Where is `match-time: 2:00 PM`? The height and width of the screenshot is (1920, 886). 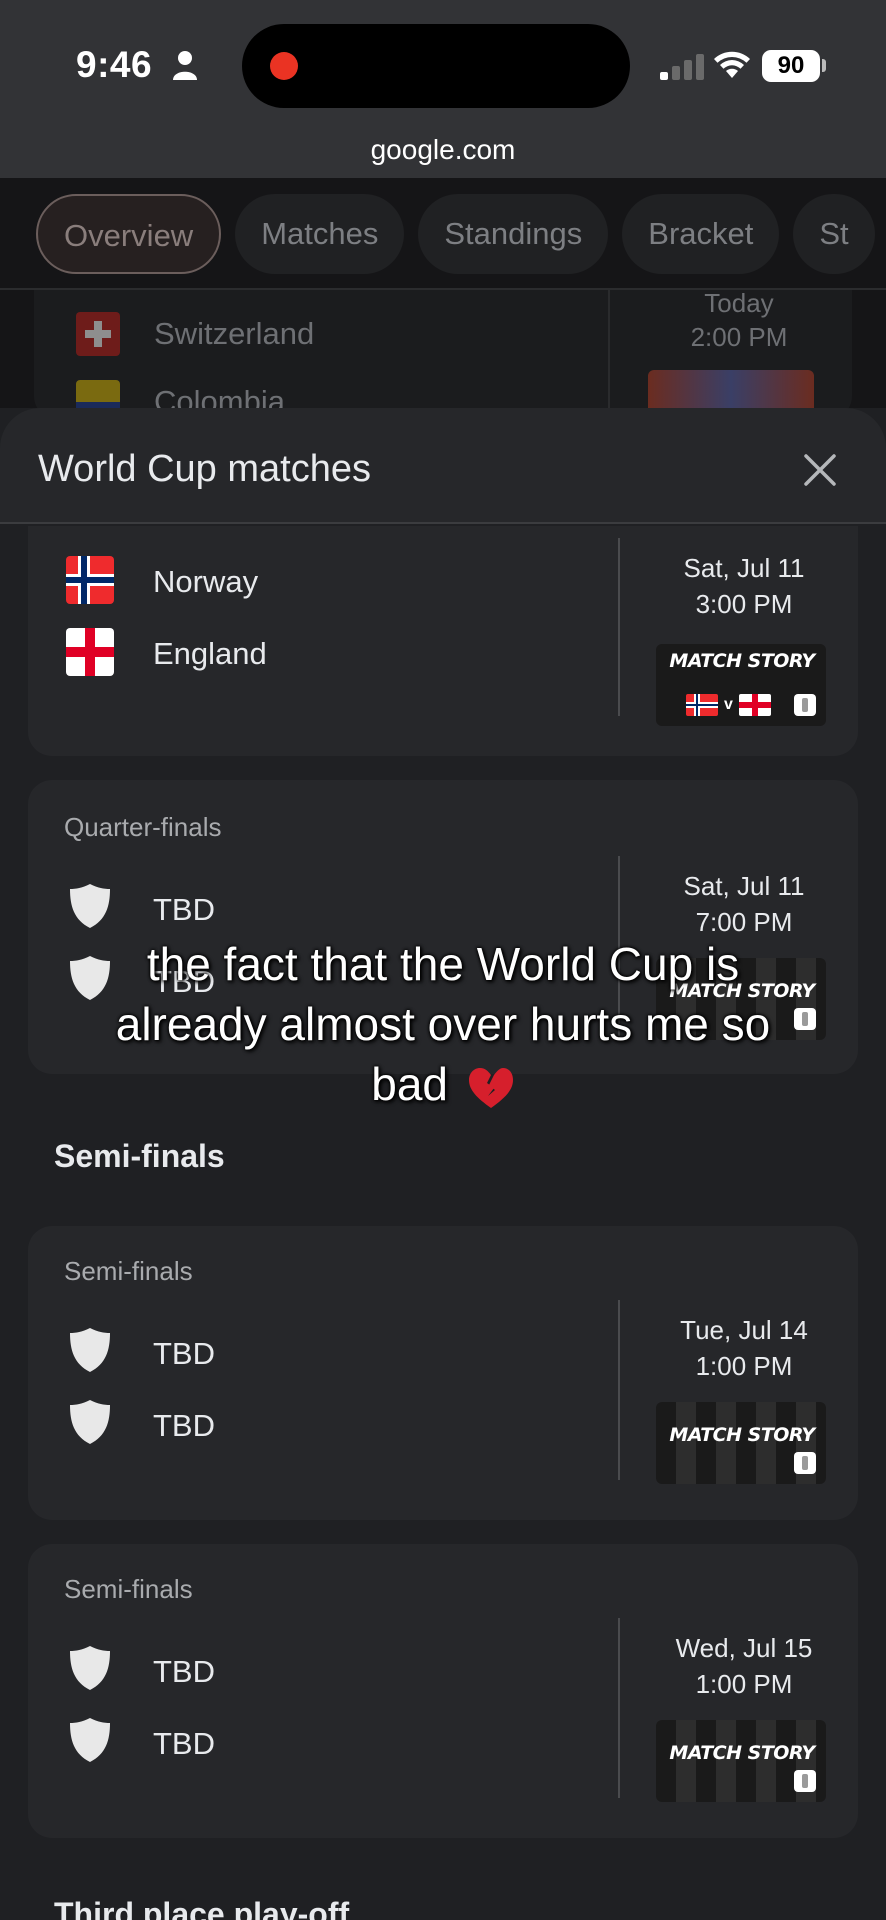
match-time: 2:00 PM is located at coordinates (739, 337).